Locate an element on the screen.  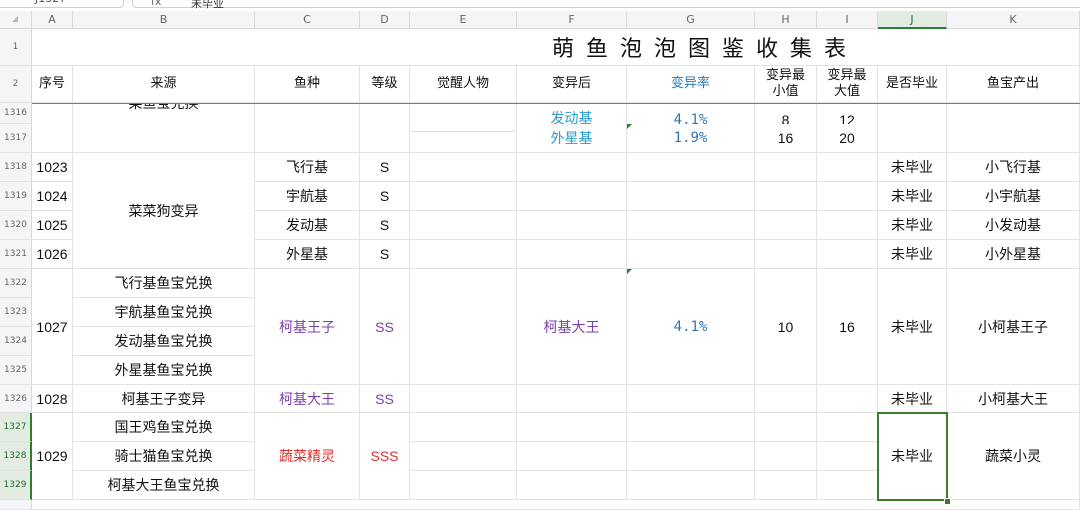
cell-e1320 is located at coordinates (463, 225).